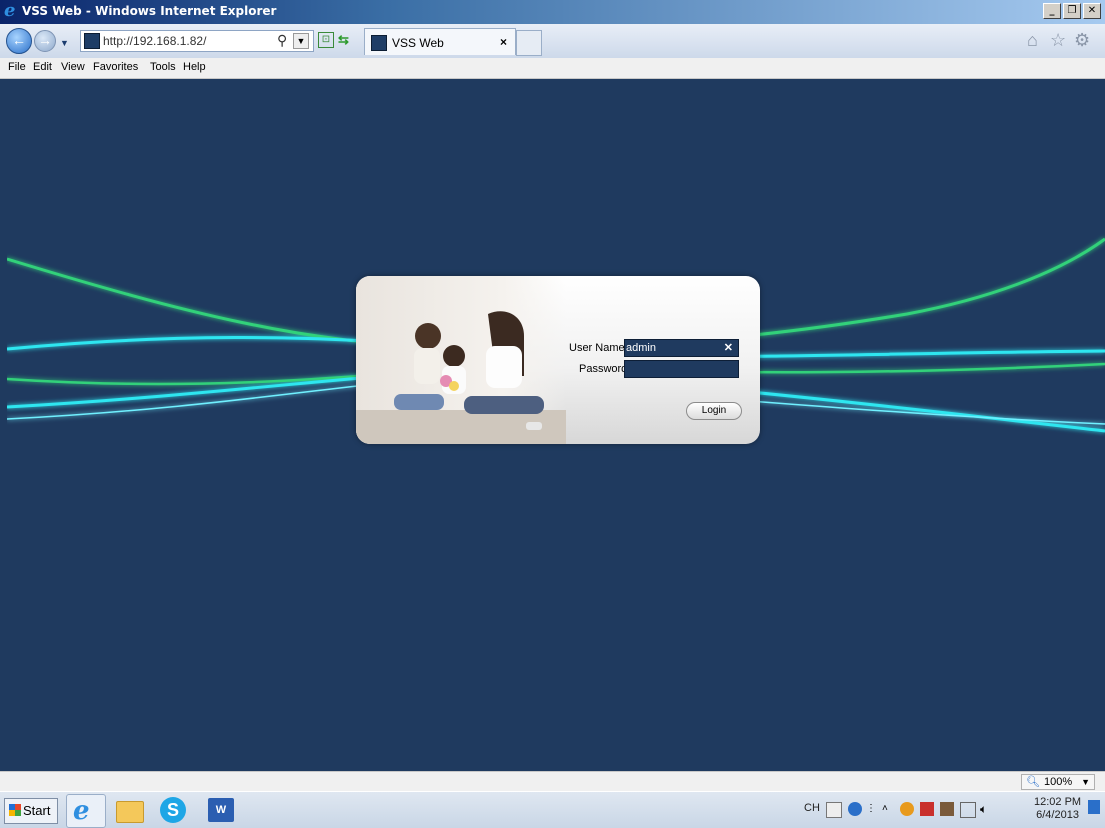 The height and width of the screenshot is (828, 1105). What do you see at coordinates (641, 348) in the screenshot?
I see `username-value: admin` at bounding box center [641, 348].